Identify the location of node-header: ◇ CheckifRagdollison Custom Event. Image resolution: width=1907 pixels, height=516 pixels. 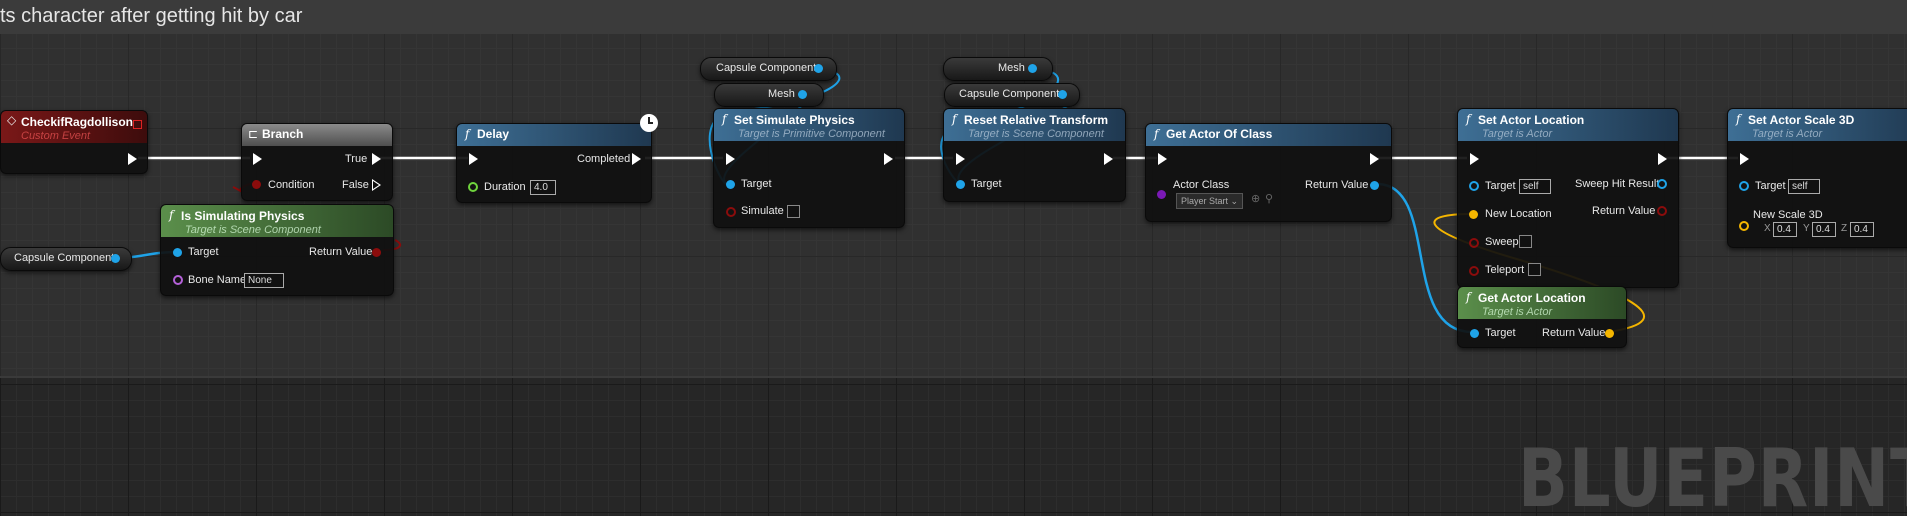
(74, 127).